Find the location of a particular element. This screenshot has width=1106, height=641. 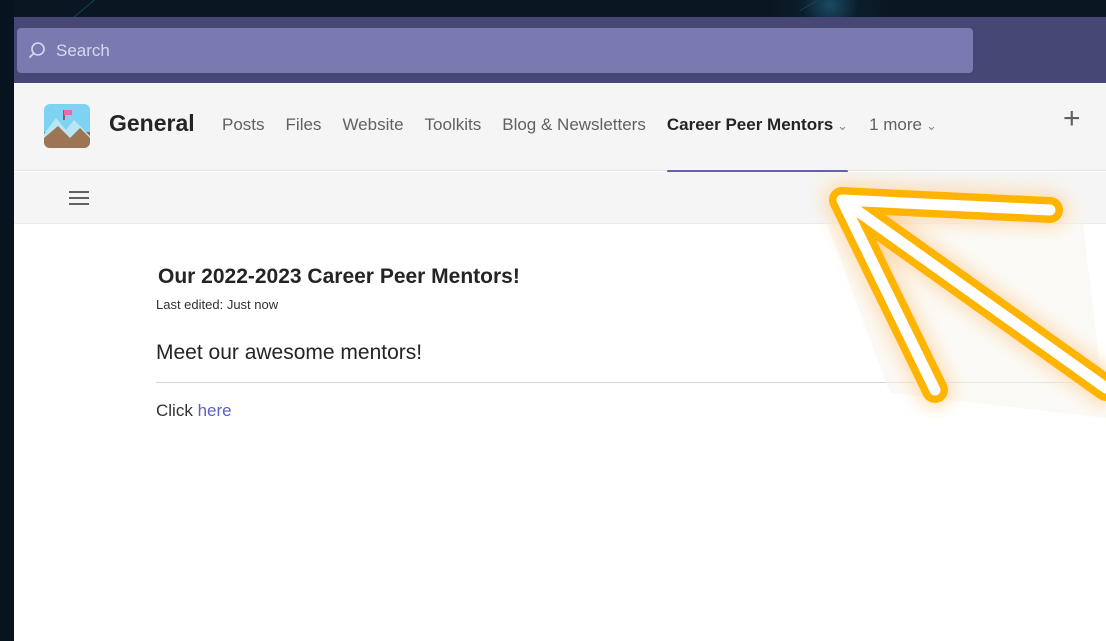

tab-files: Files is located at coordinates (304, 143).